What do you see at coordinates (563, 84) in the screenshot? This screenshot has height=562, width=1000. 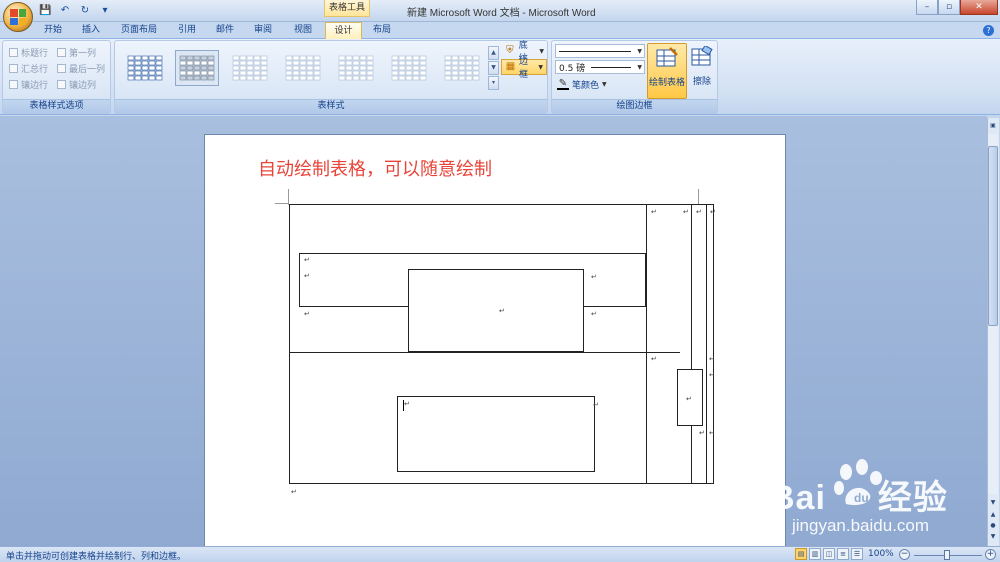 I see `pen-icon: ✎` at bounding box center [563, 84].